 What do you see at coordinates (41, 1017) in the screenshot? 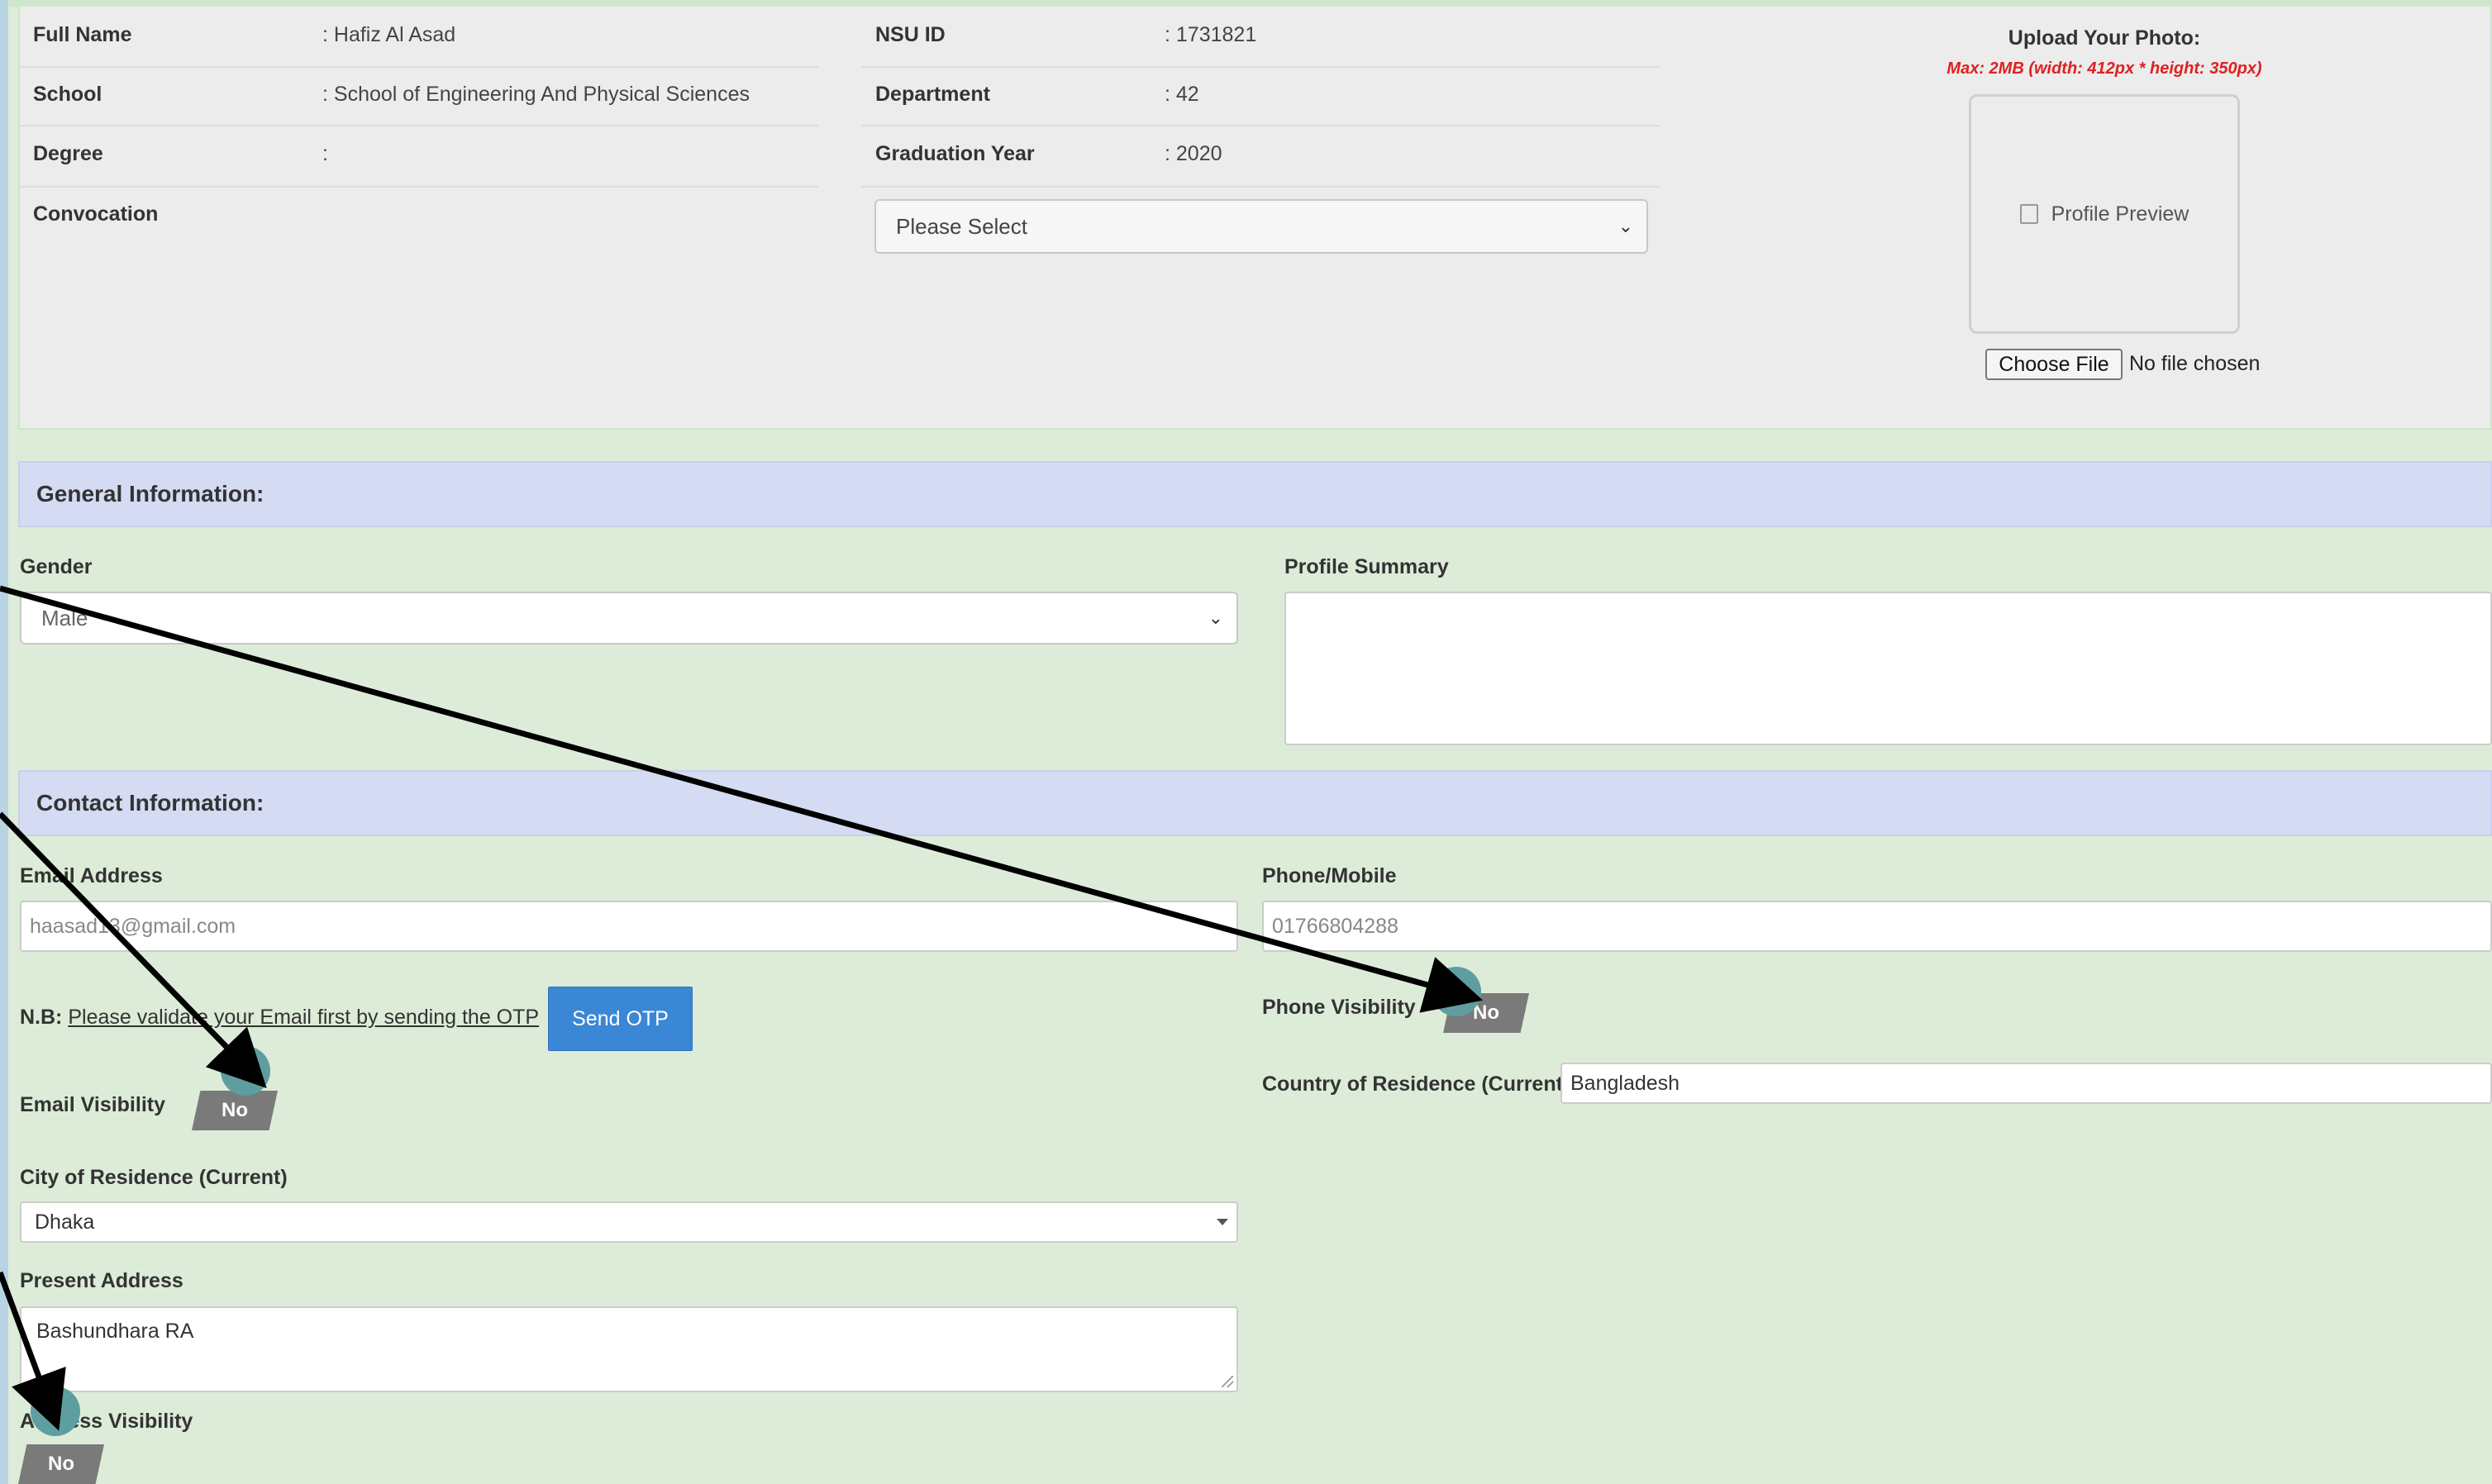
I see `note-prefix: N.B:` at bounding box center [41, 1017].